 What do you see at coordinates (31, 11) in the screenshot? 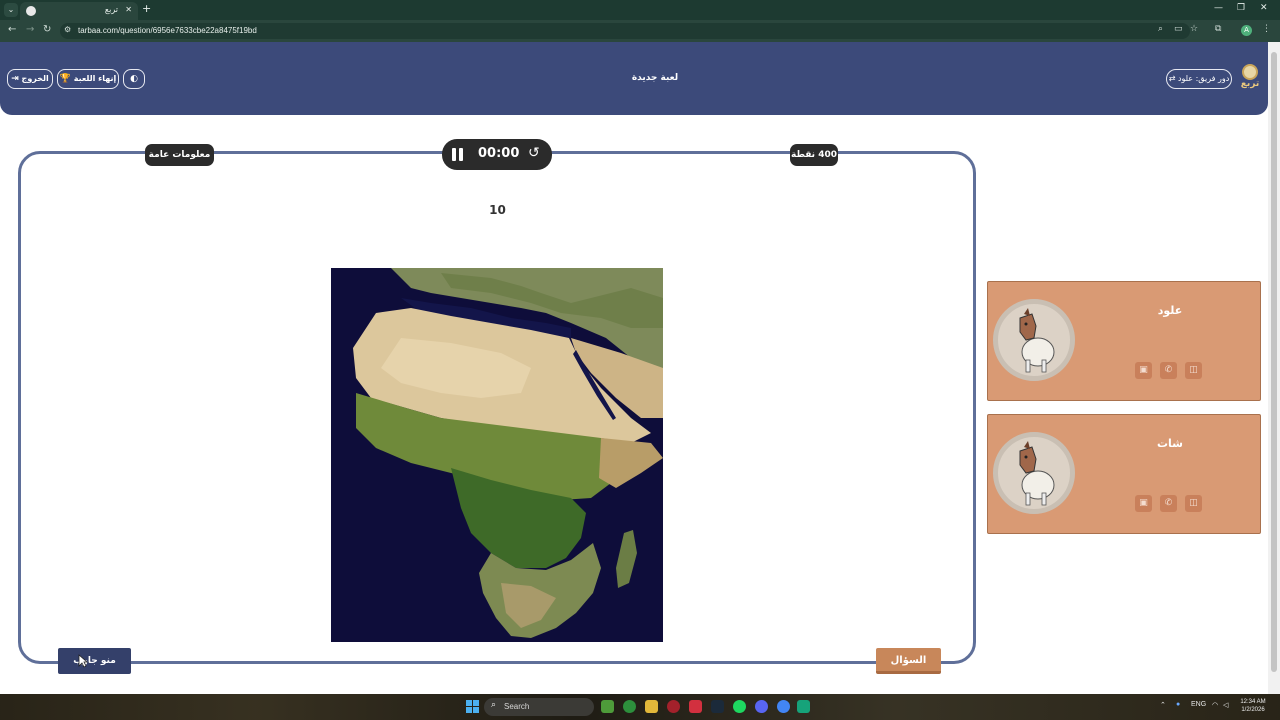
I see `site-favicon-icon` at bounding box center [31, 11].